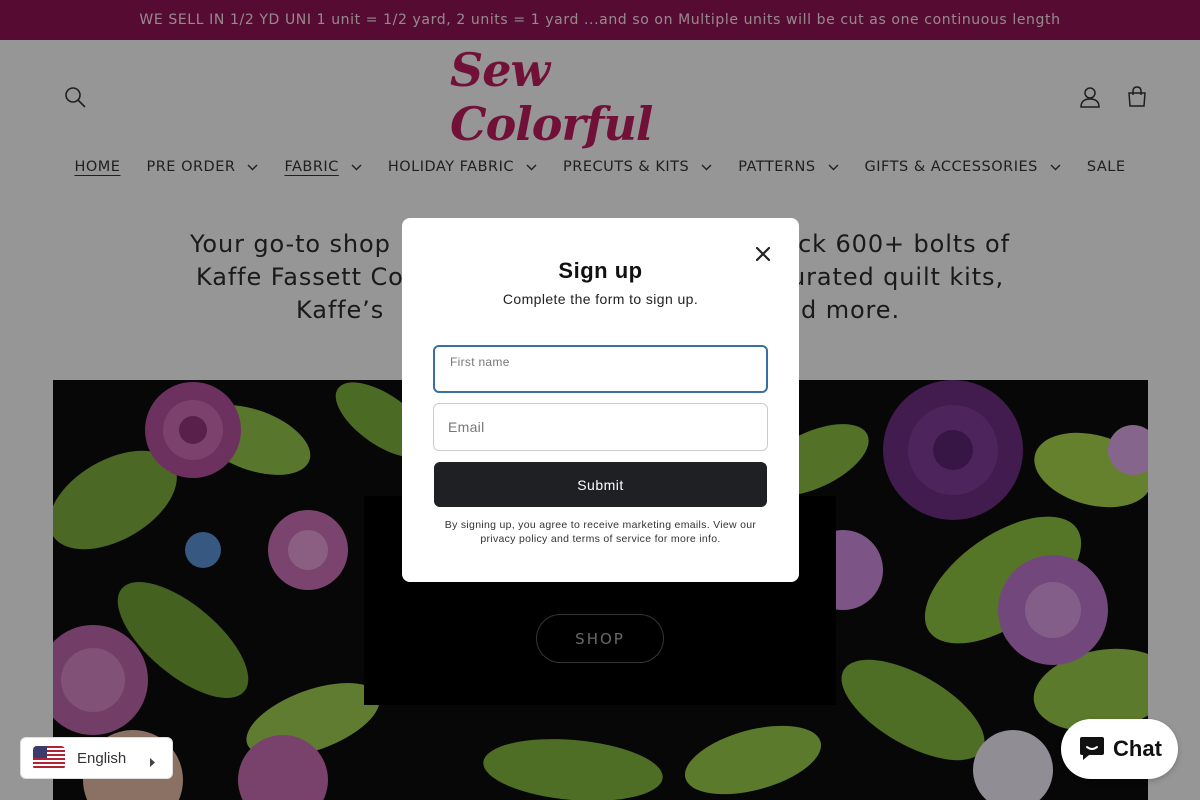 This screenshot has height=800, width=1200. I want to click on submit-button: Submit, so click(600, 484).